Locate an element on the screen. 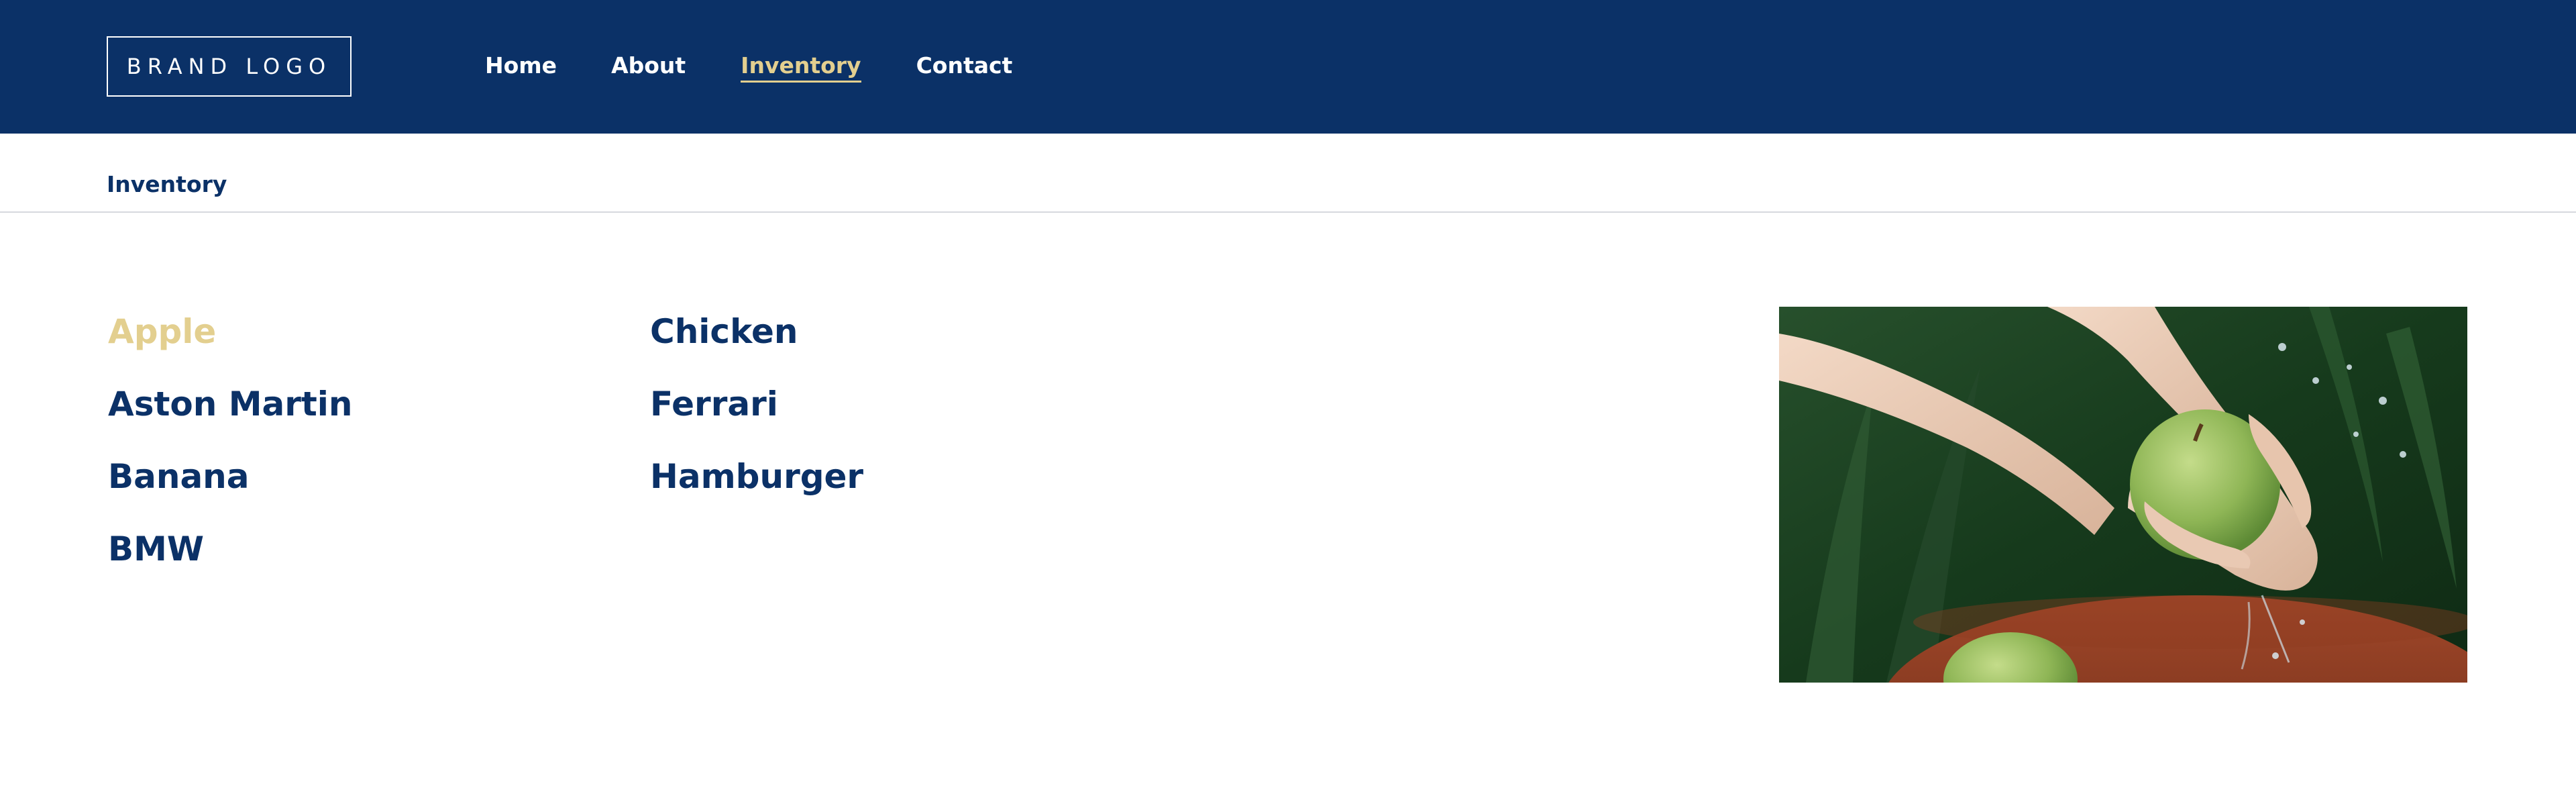 This screenshot has height=796, width=2576. nav-about-link: About is located at coordinates (648, 67).